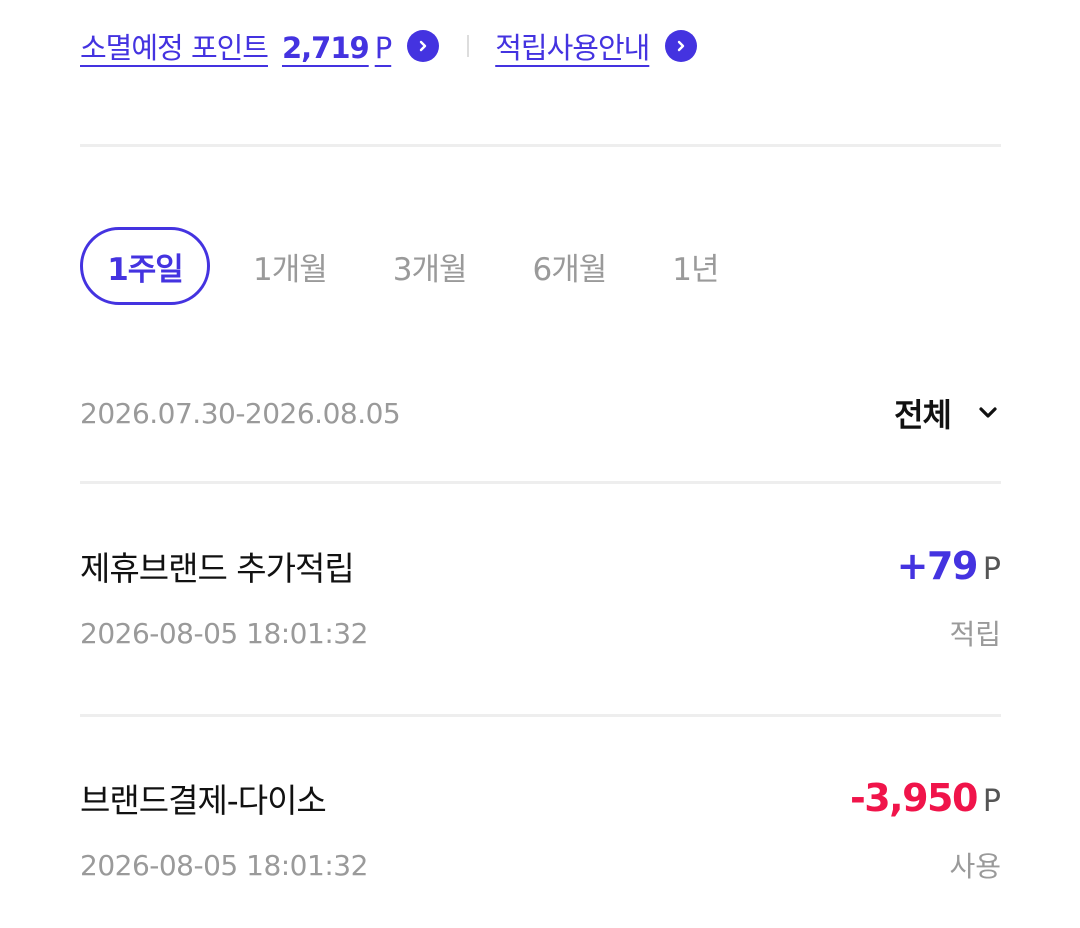 Image resolution: width=1080 pixels, height=928 pixels. What do you see at coordinates (174, 48) in the screenshot?
I see `expiring-points-label: 소멸예정 포인트` at bounding box center [174, 48].